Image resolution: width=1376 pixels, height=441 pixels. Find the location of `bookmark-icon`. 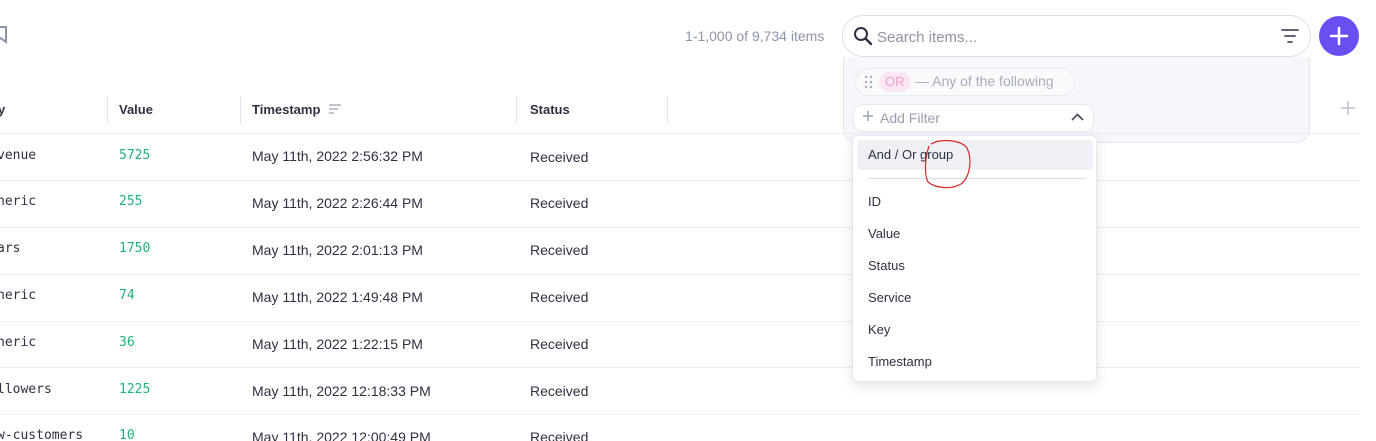

bookmark-icon is located at coordinates (4, 35).